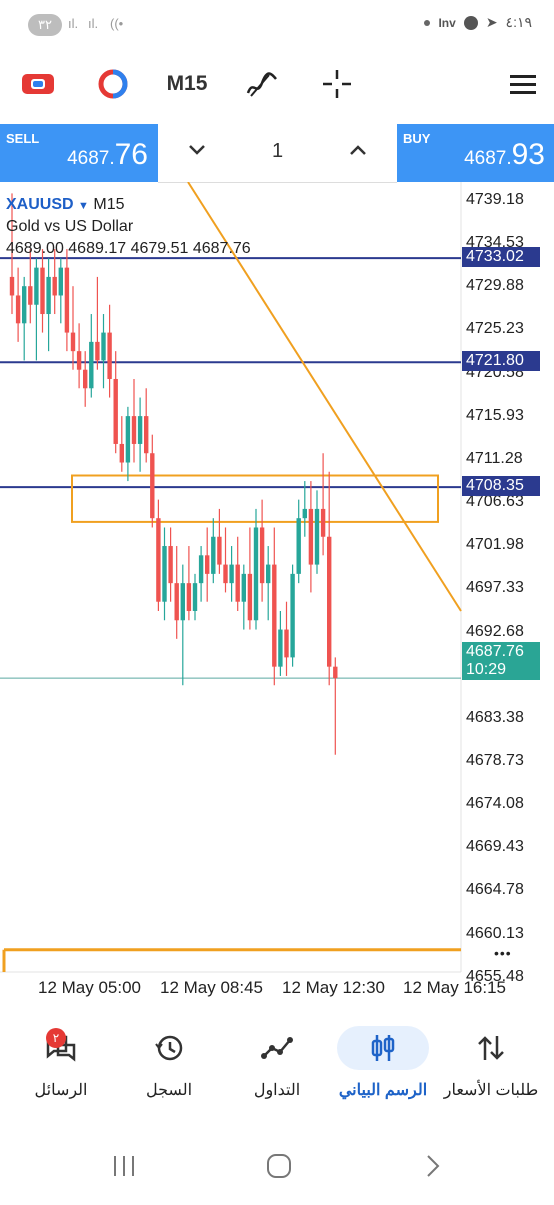 This screenshot has width=554, height=1205. What do you see at coordinates (40, 204) in the screenshot?
I see `symbol-name: XAUUSD` at bounding box center [40, 204].